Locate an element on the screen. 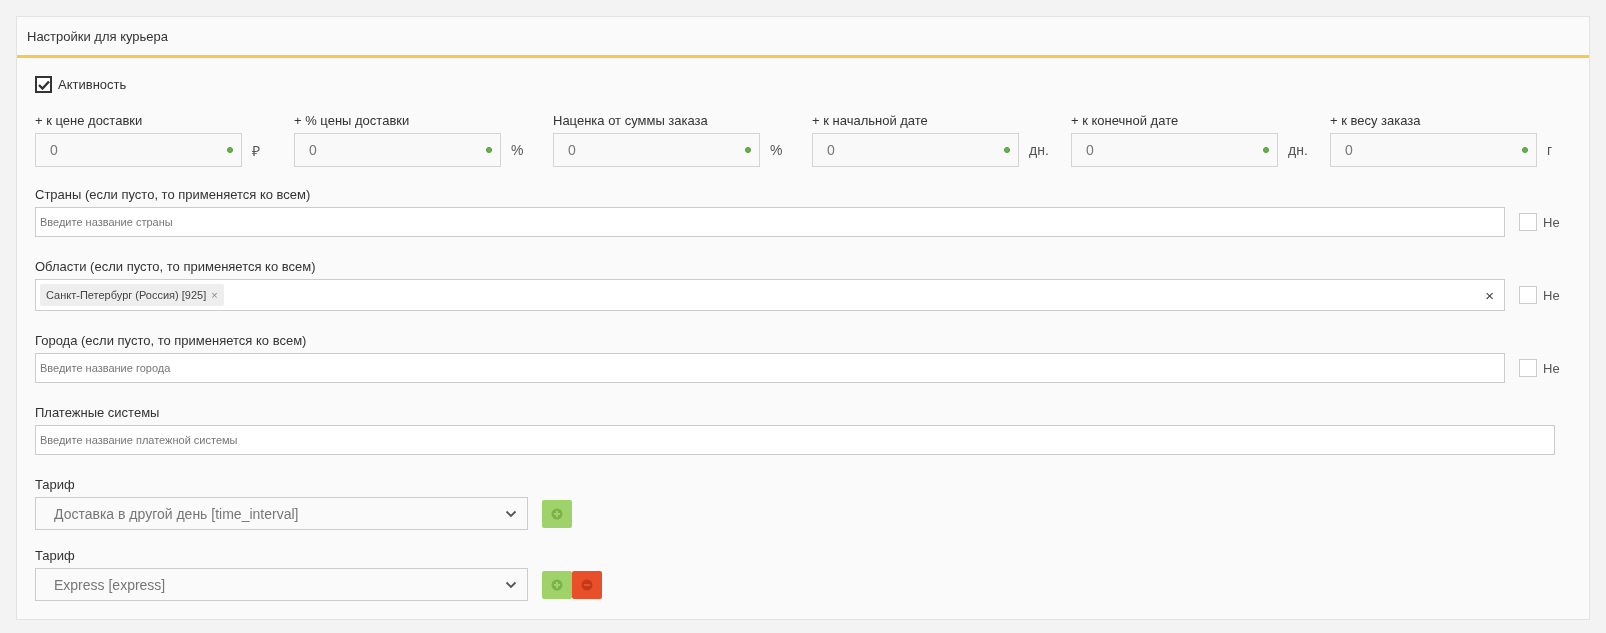  placeholder-text: Введите название страны is located at coordinates (107, 222).